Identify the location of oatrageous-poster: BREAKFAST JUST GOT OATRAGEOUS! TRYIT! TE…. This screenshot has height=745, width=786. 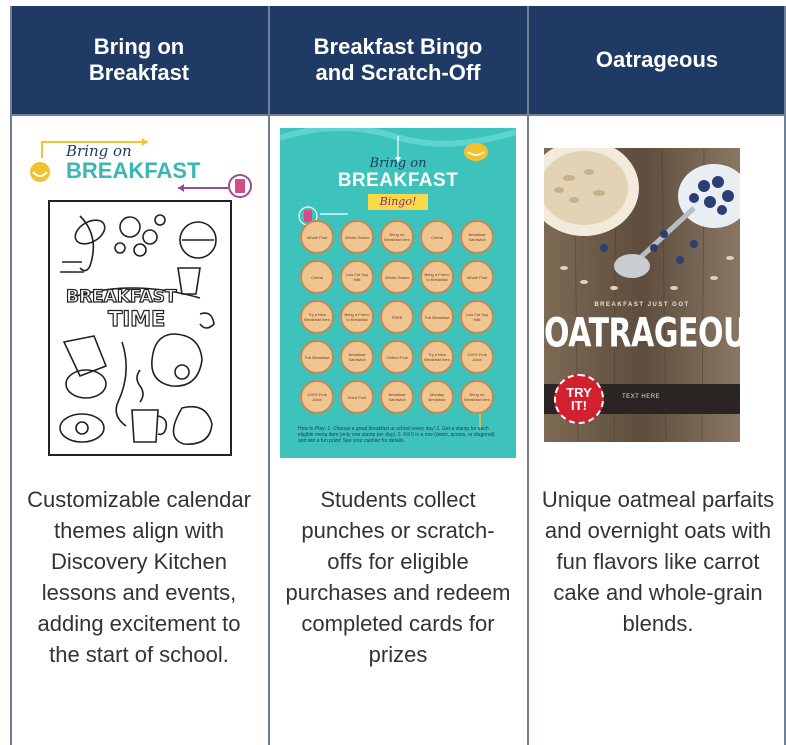
(642, 295).